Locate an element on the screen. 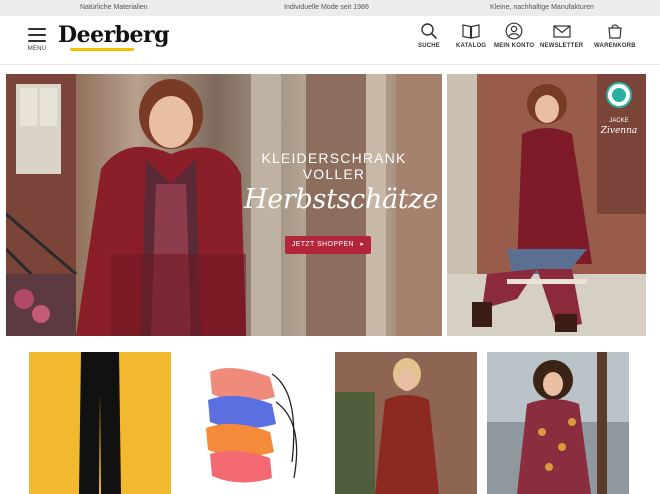  bag-icon is located at coordinates (615, 31).